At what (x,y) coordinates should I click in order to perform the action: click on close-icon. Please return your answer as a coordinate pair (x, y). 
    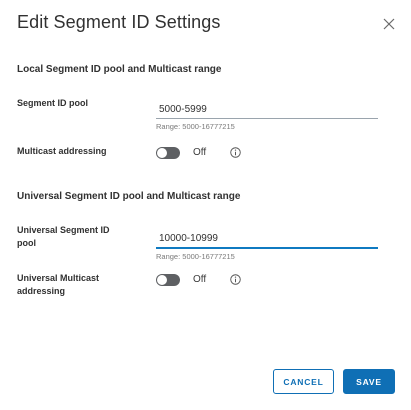
    Looking at the image, I should click on (389, 24).